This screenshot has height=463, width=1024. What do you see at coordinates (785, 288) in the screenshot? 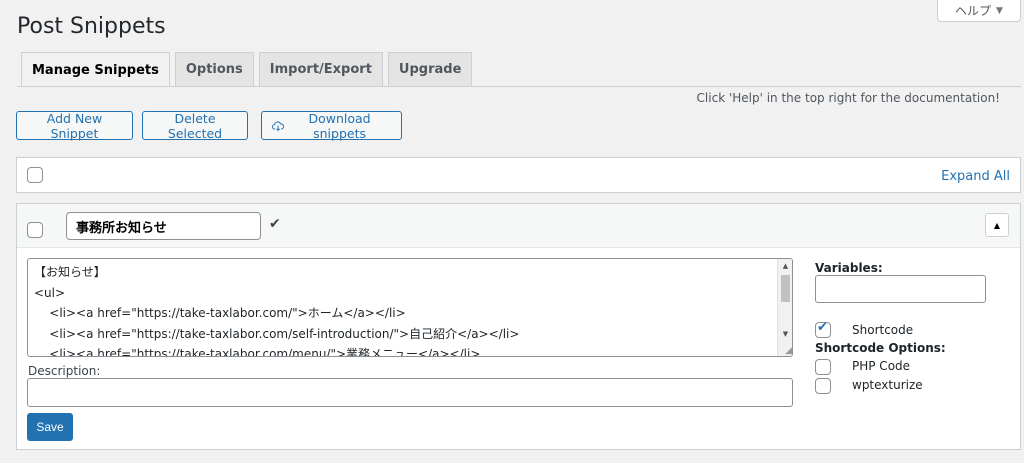
I see `scroll-thumb` at bounding box center [785, 288].